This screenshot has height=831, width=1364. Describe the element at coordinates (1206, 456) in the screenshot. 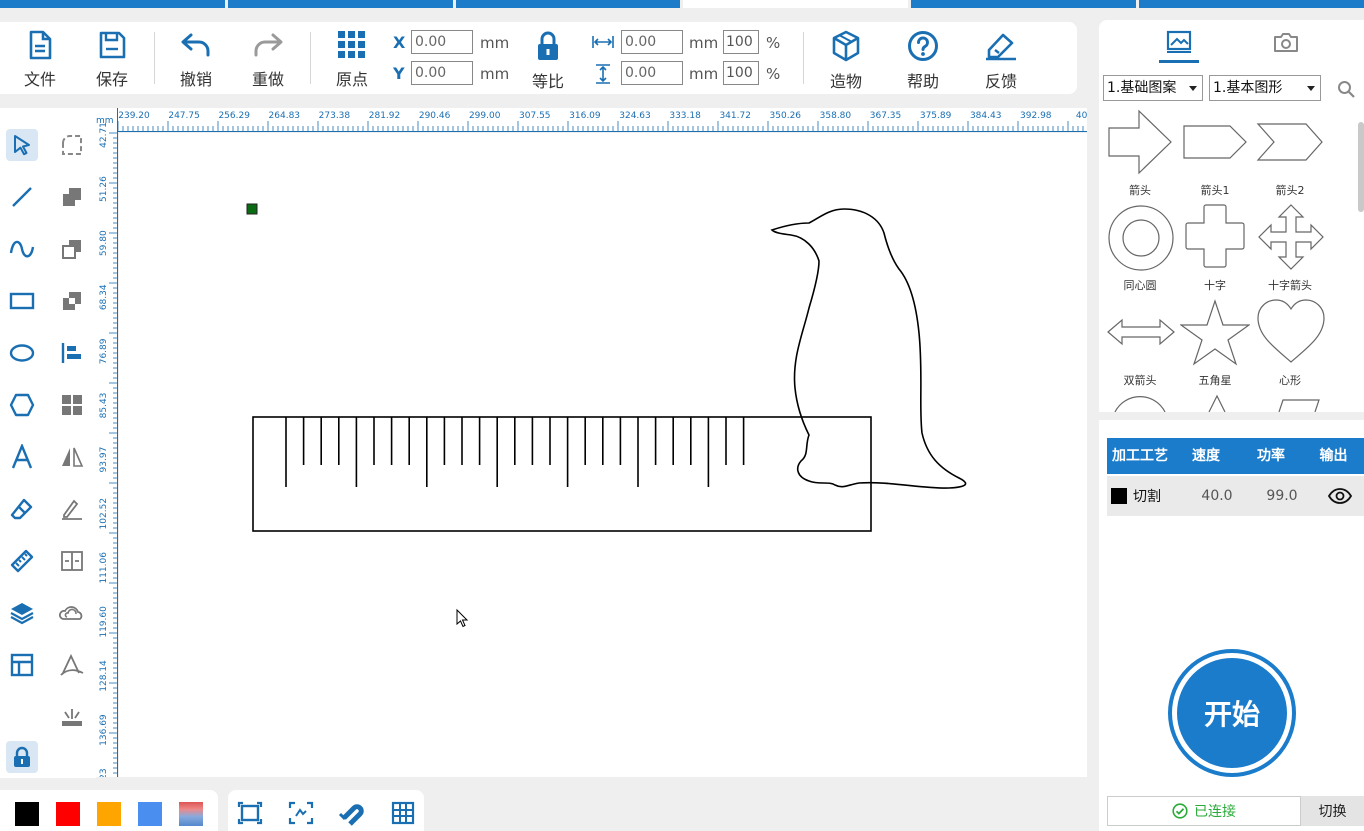

I see `header-speed: 速度` at that location.